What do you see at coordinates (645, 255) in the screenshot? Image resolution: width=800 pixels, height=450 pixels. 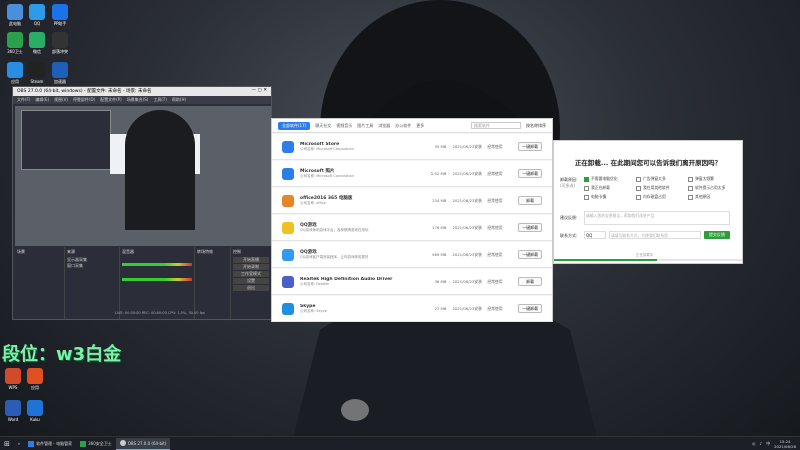 I see `progress-text: 正在卸载中` at bounding box center [645, 255].